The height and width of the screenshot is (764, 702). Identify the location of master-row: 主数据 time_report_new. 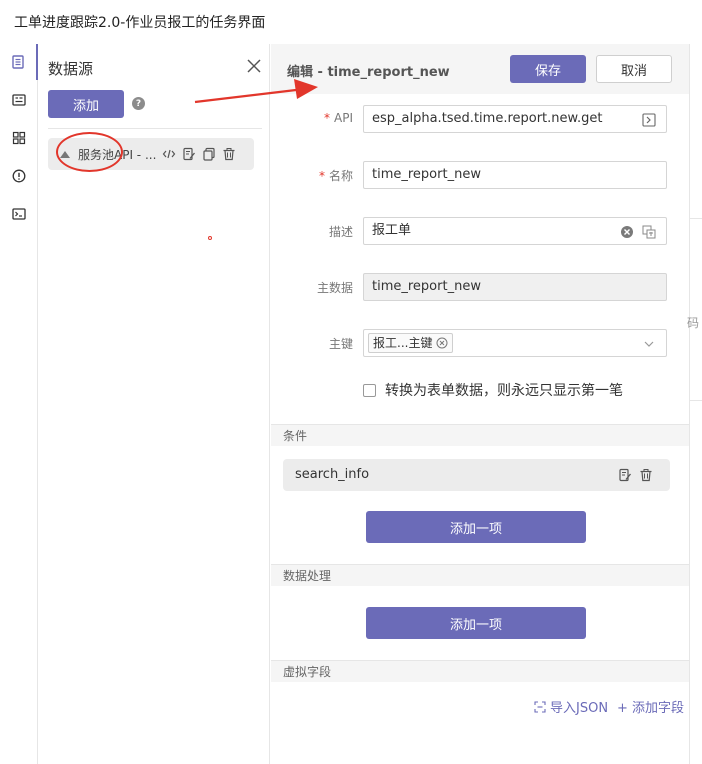
(480, 287).